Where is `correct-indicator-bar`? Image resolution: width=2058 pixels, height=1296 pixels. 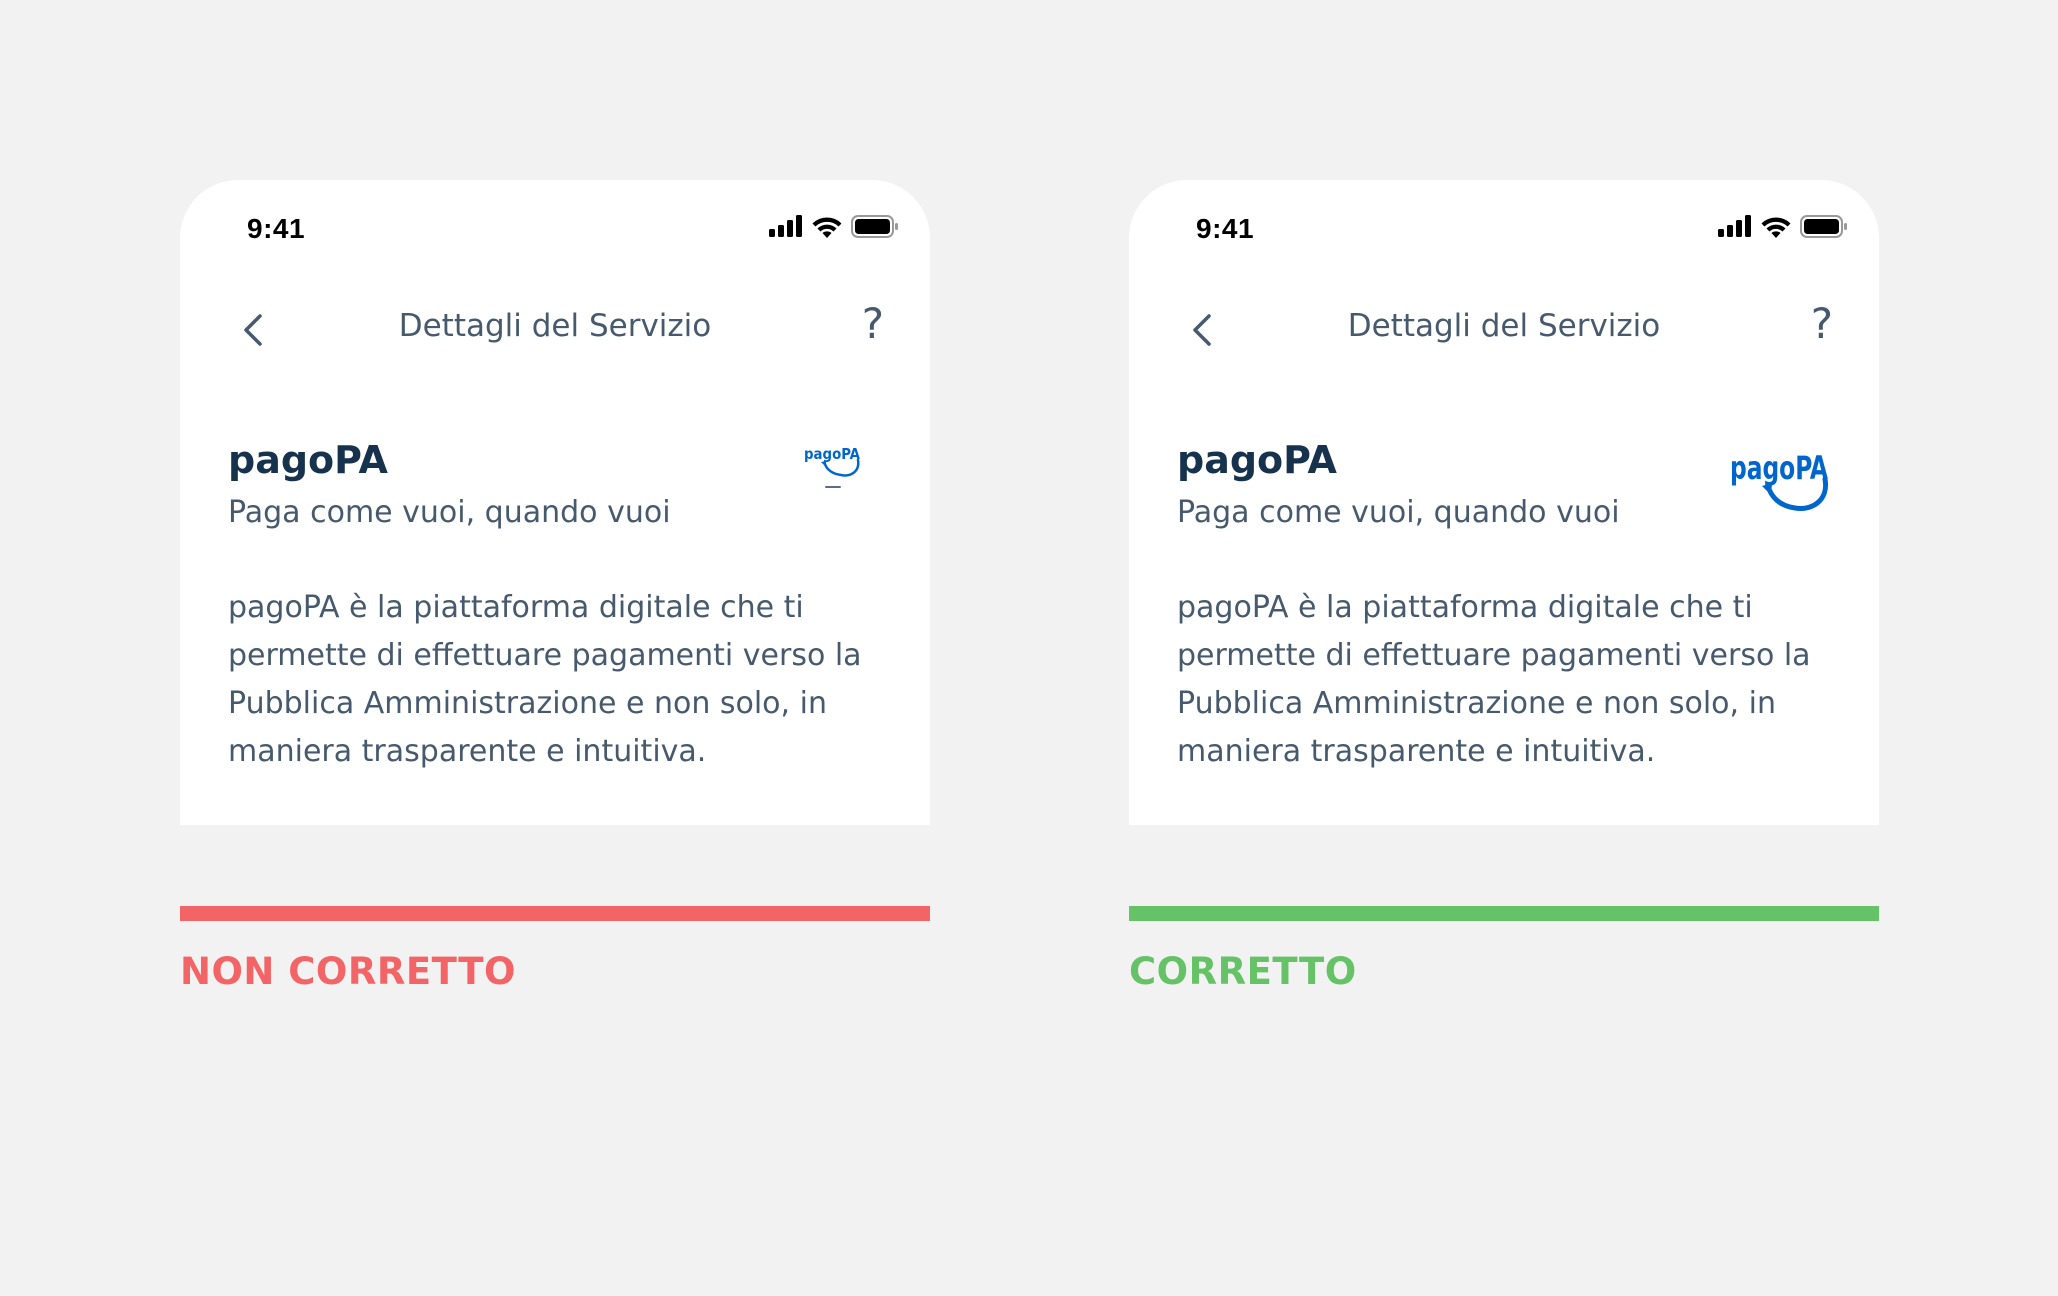
correct-indicator-bar is located at coordinates (1504, 913).